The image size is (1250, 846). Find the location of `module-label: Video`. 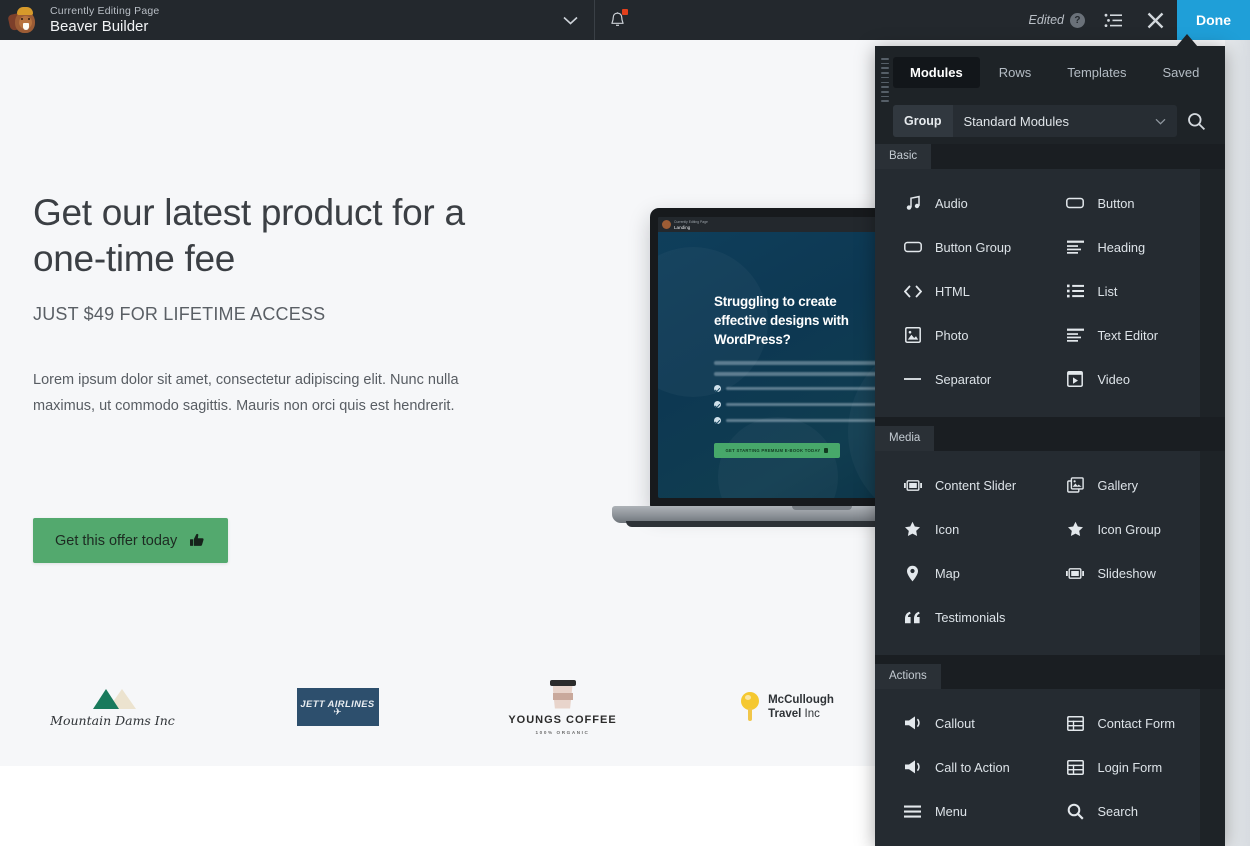

module-label: Video is located at coordinates (1114, 379).